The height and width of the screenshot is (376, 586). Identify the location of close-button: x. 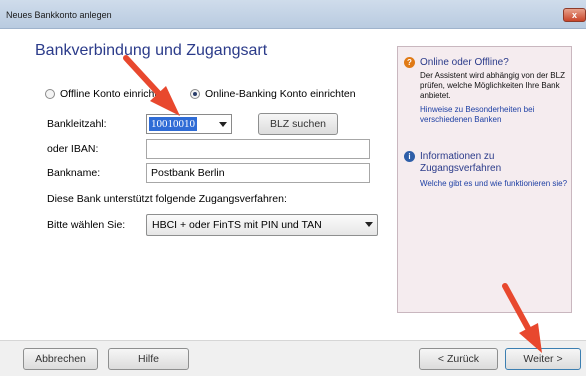
(574, 15).